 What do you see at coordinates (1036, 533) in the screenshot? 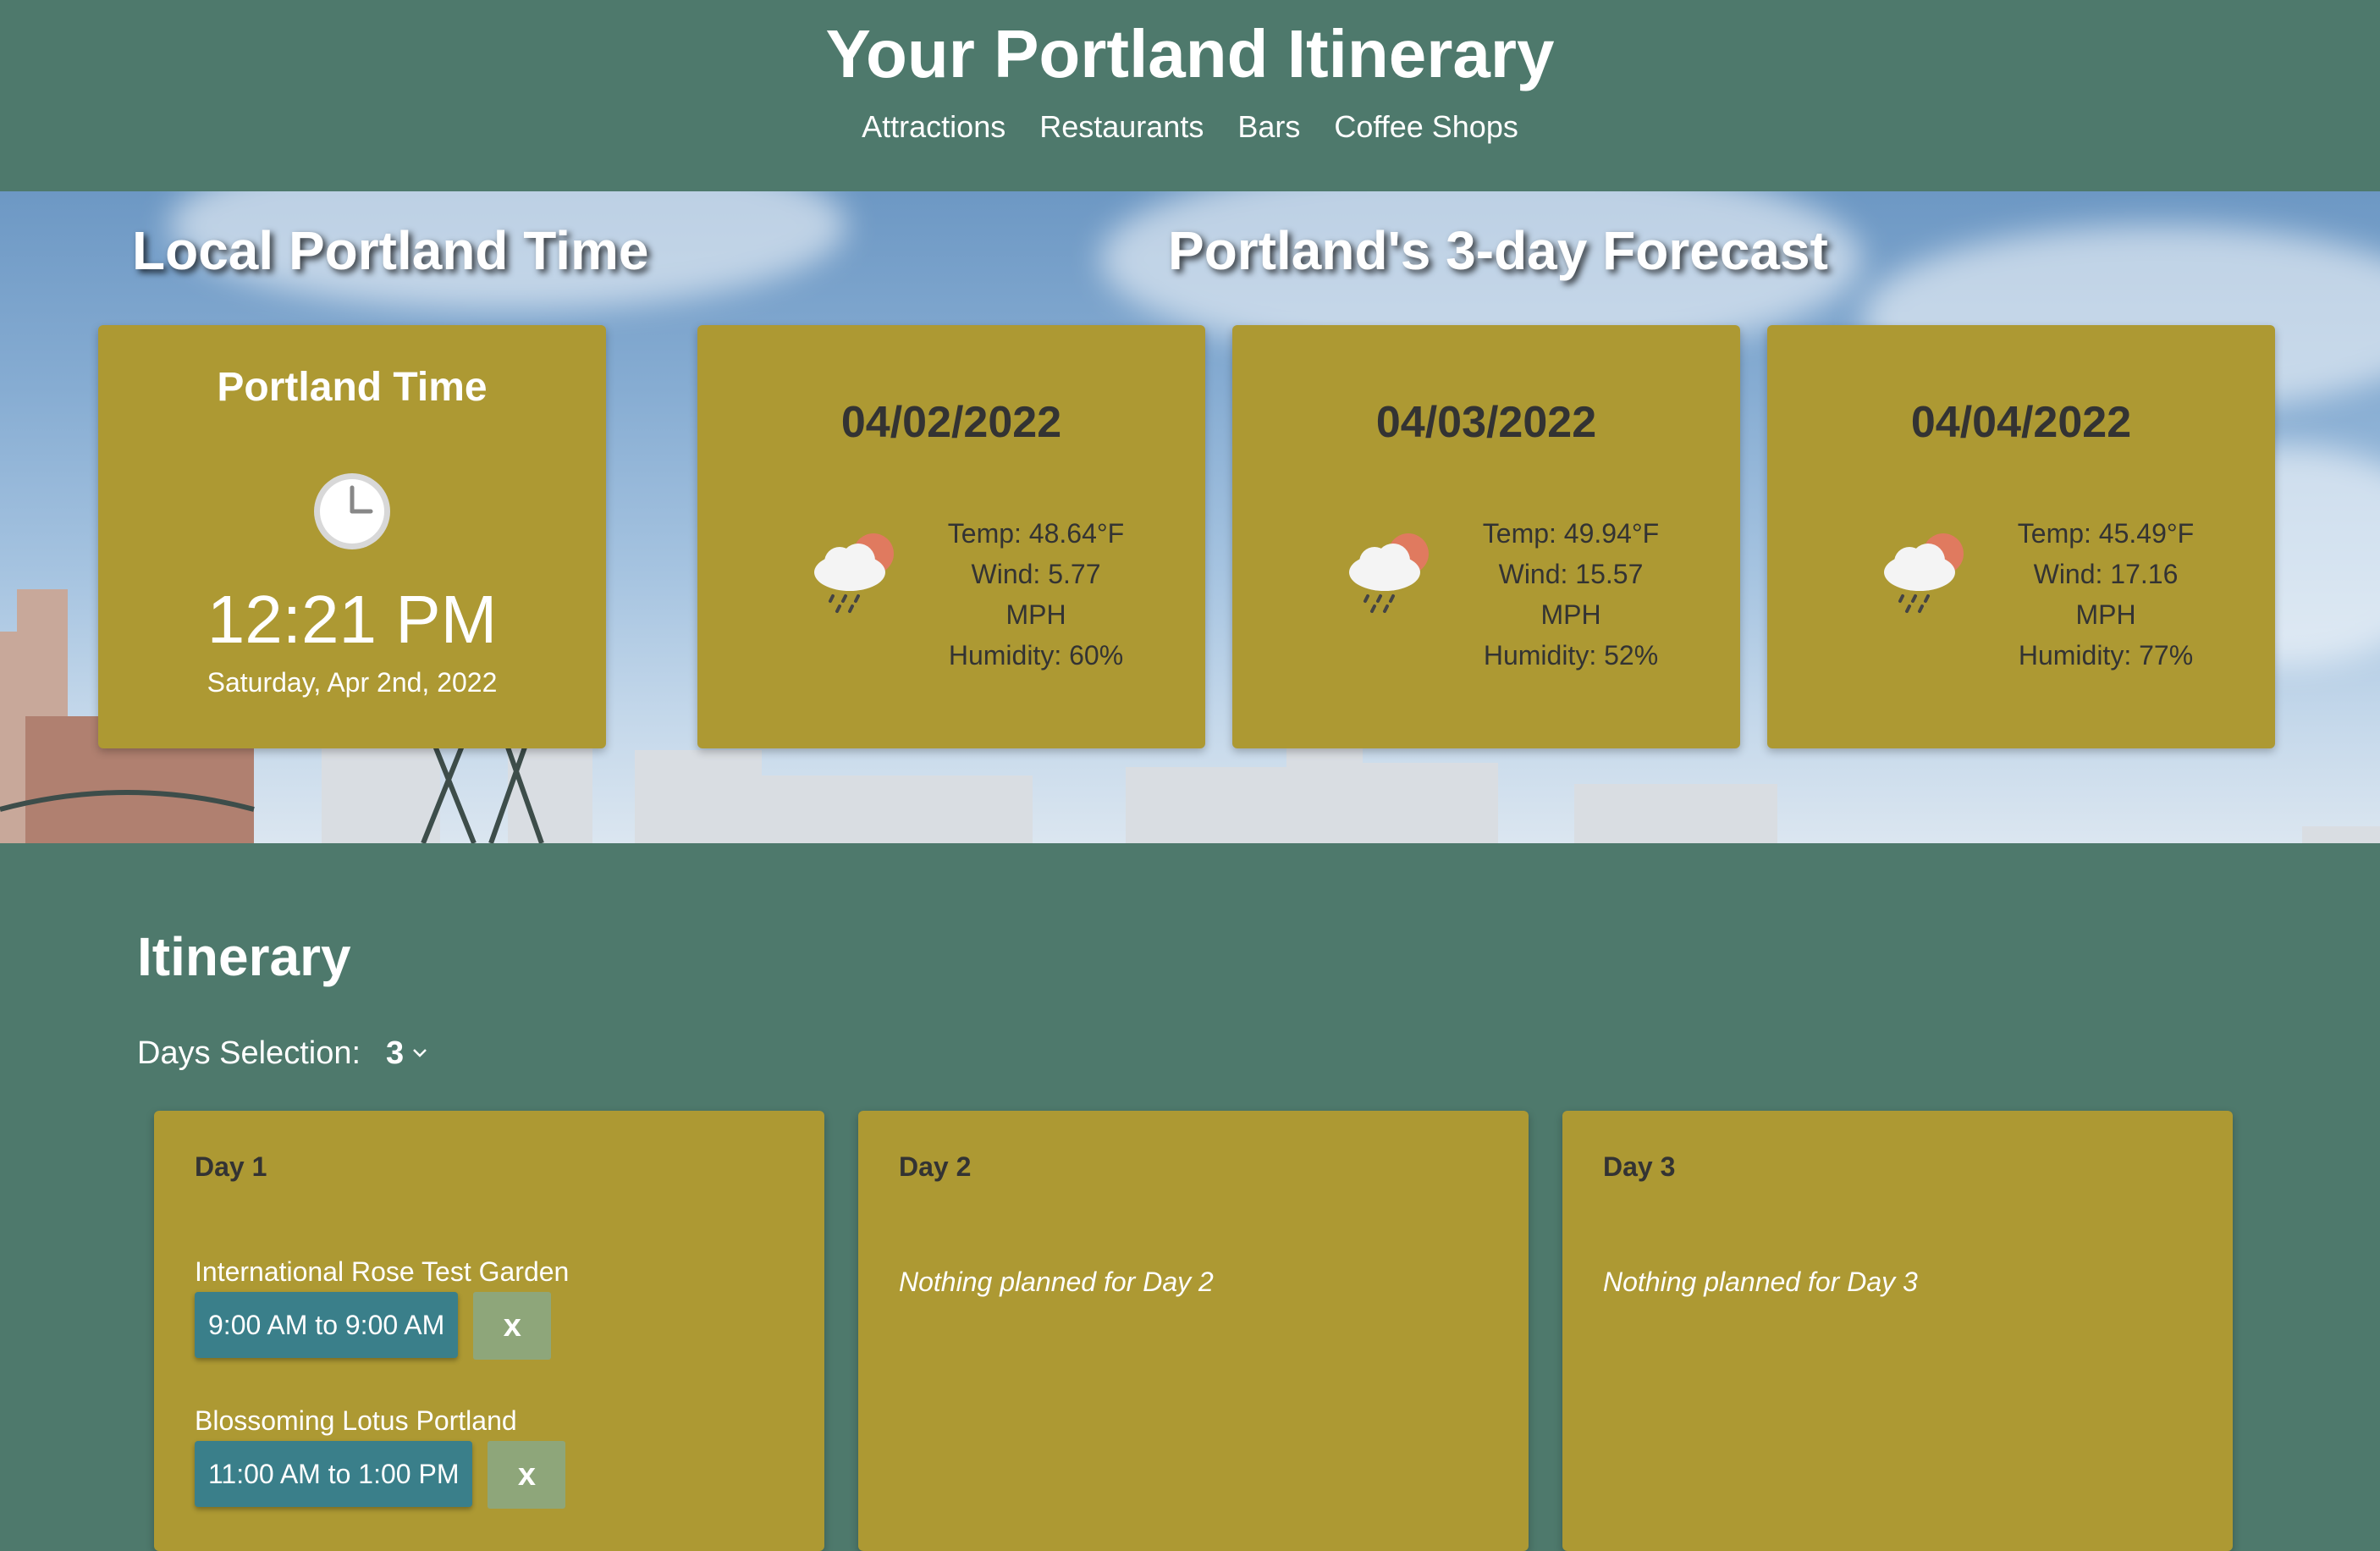
I see `forecast-temp: Temp: 48.64°F` at bounding box center [1036, 533].